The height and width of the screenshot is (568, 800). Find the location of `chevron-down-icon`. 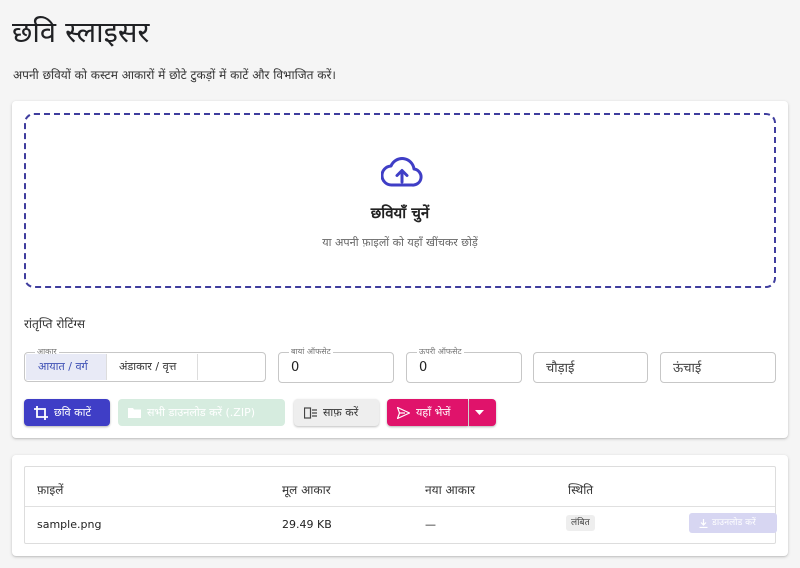

chevron-down-icon is located at coordinates (479, 412).